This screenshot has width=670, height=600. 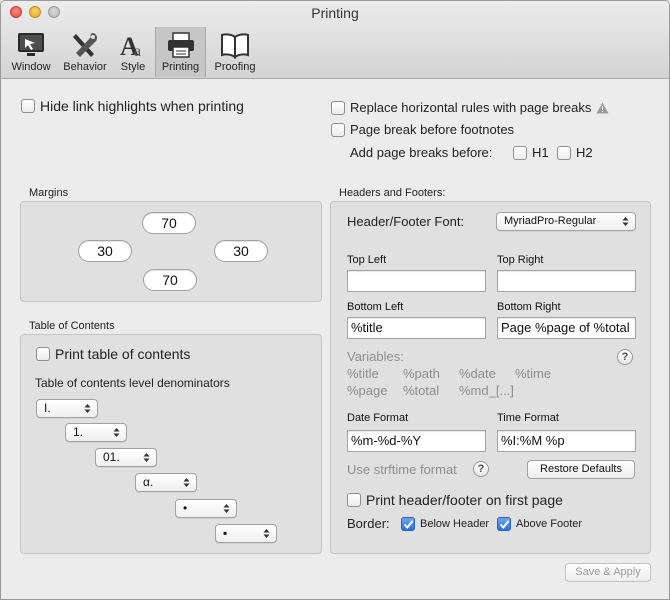 I want to click on variable-date: %date, so click(x=477, y=373).